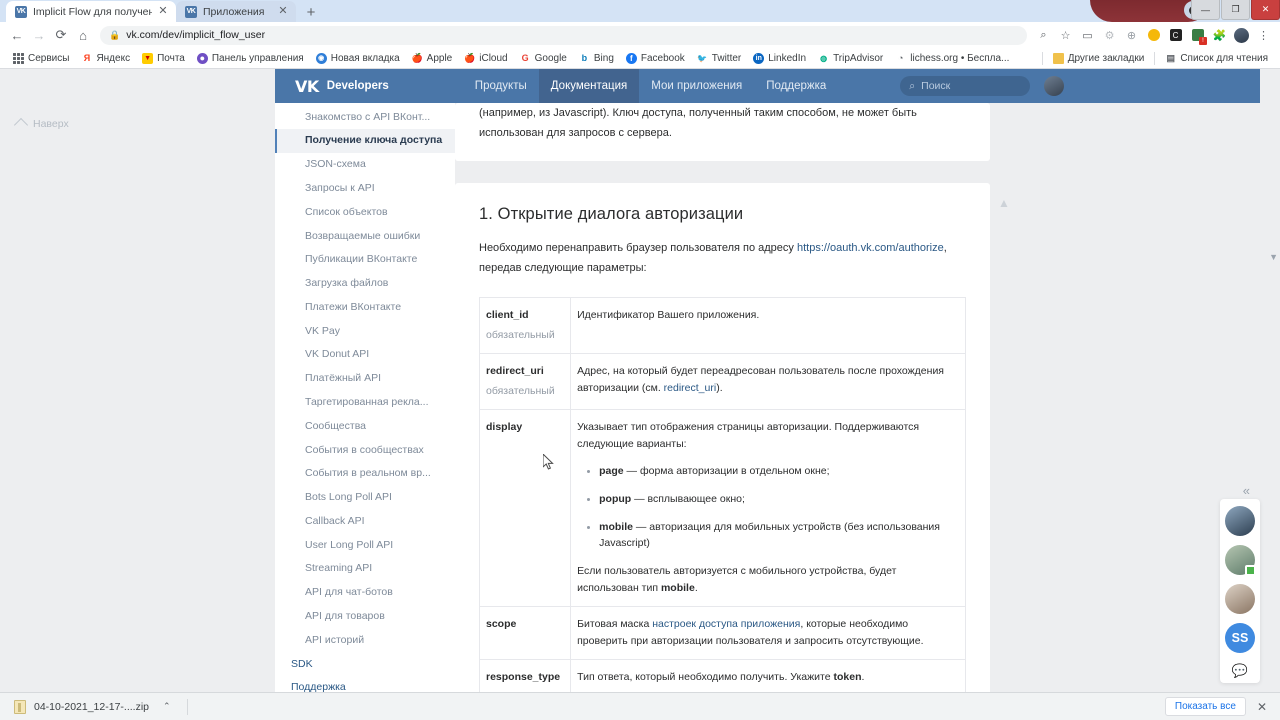  I want to click on sidebar-item-access-token: Получение ключа доступа, so click(365, 140).